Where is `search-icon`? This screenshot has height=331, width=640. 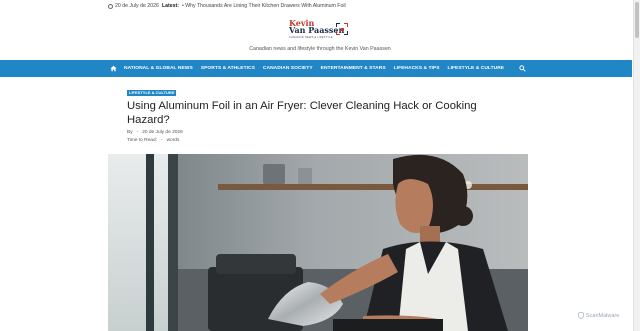
search-icon is located at coordinates (522, 68).